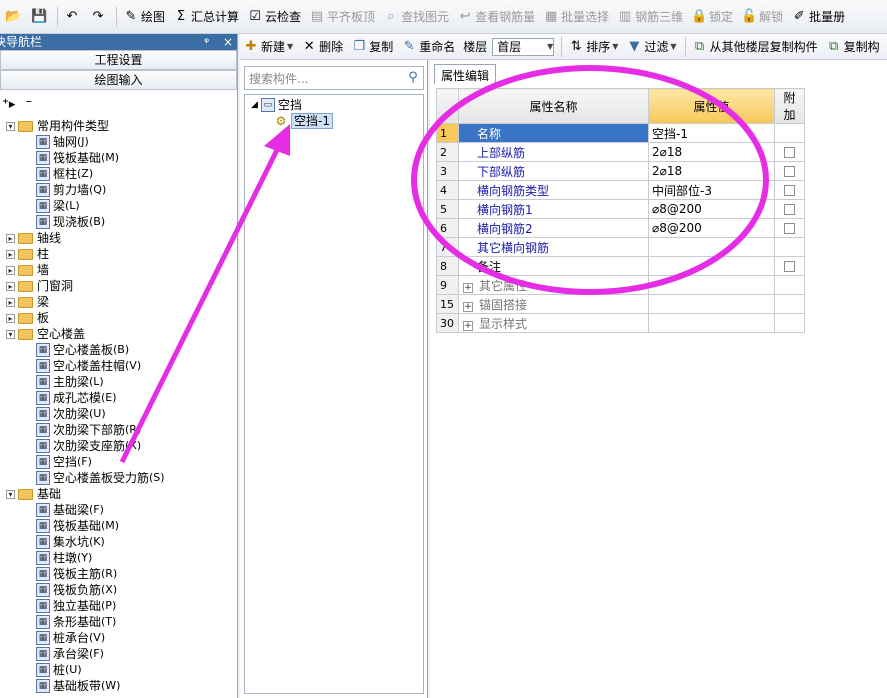  I want to click on tree-item: ▦ 柱墩 (Y), so click(118, 558).